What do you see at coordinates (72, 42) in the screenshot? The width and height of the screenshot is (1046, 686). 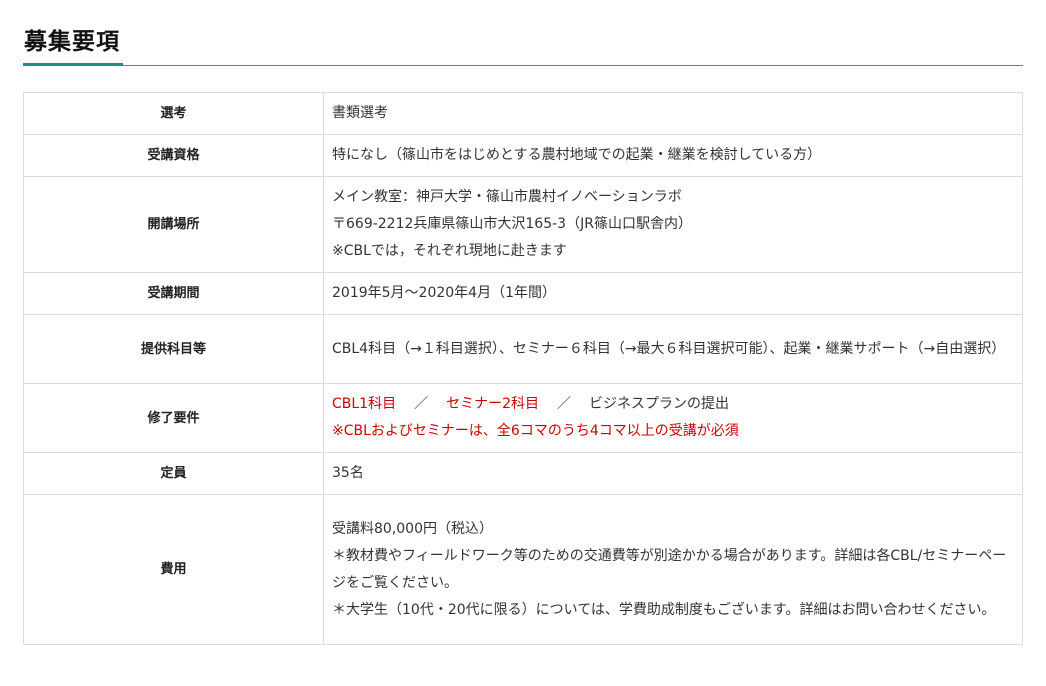 I see `page-title: 募集要項` at bounding box center [72, 42].